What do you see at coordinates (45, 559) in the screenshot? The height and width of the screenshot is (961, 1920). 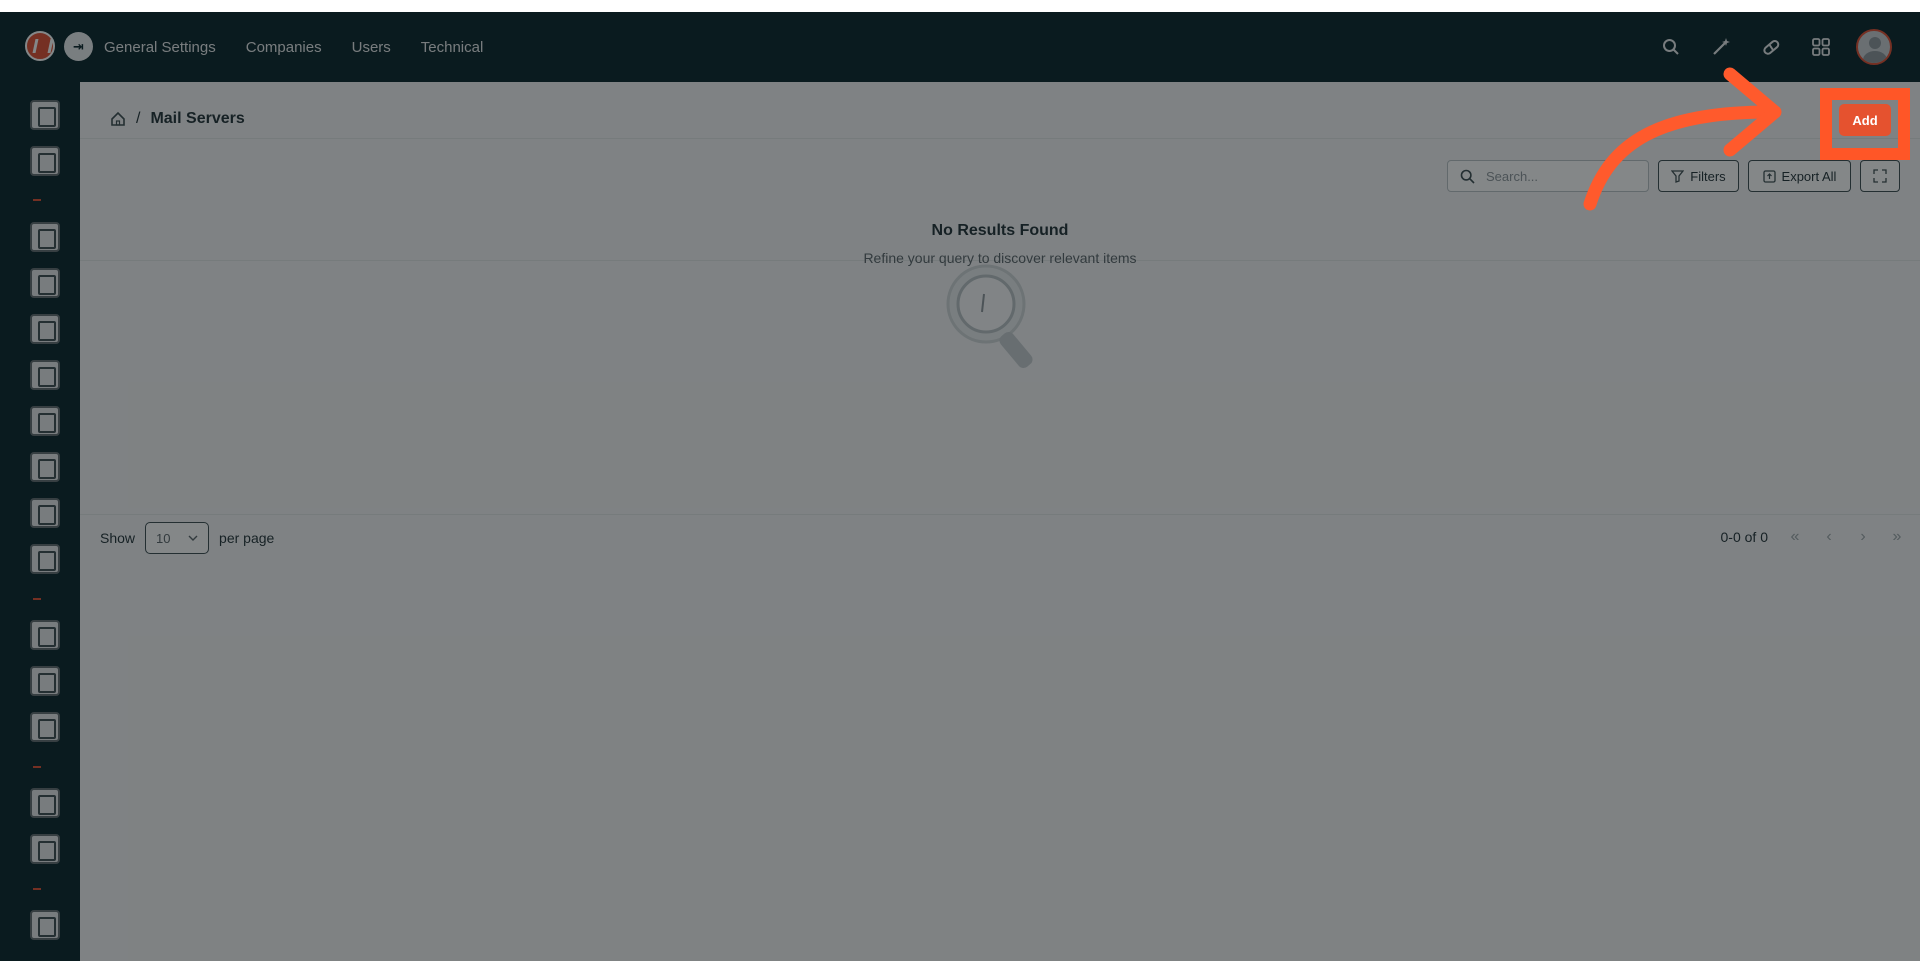 I see `calendar-icon` at bounding box center [45, 559].